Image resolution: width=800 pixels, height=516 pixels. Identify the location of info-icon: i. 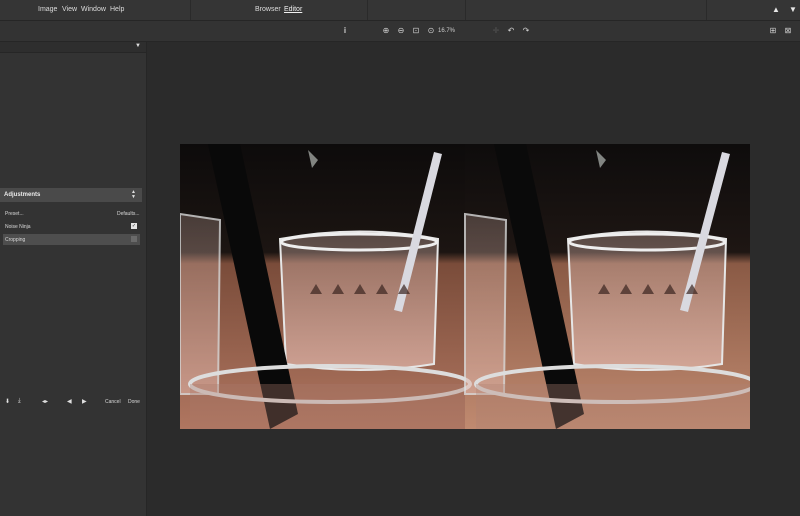
(345, 31).